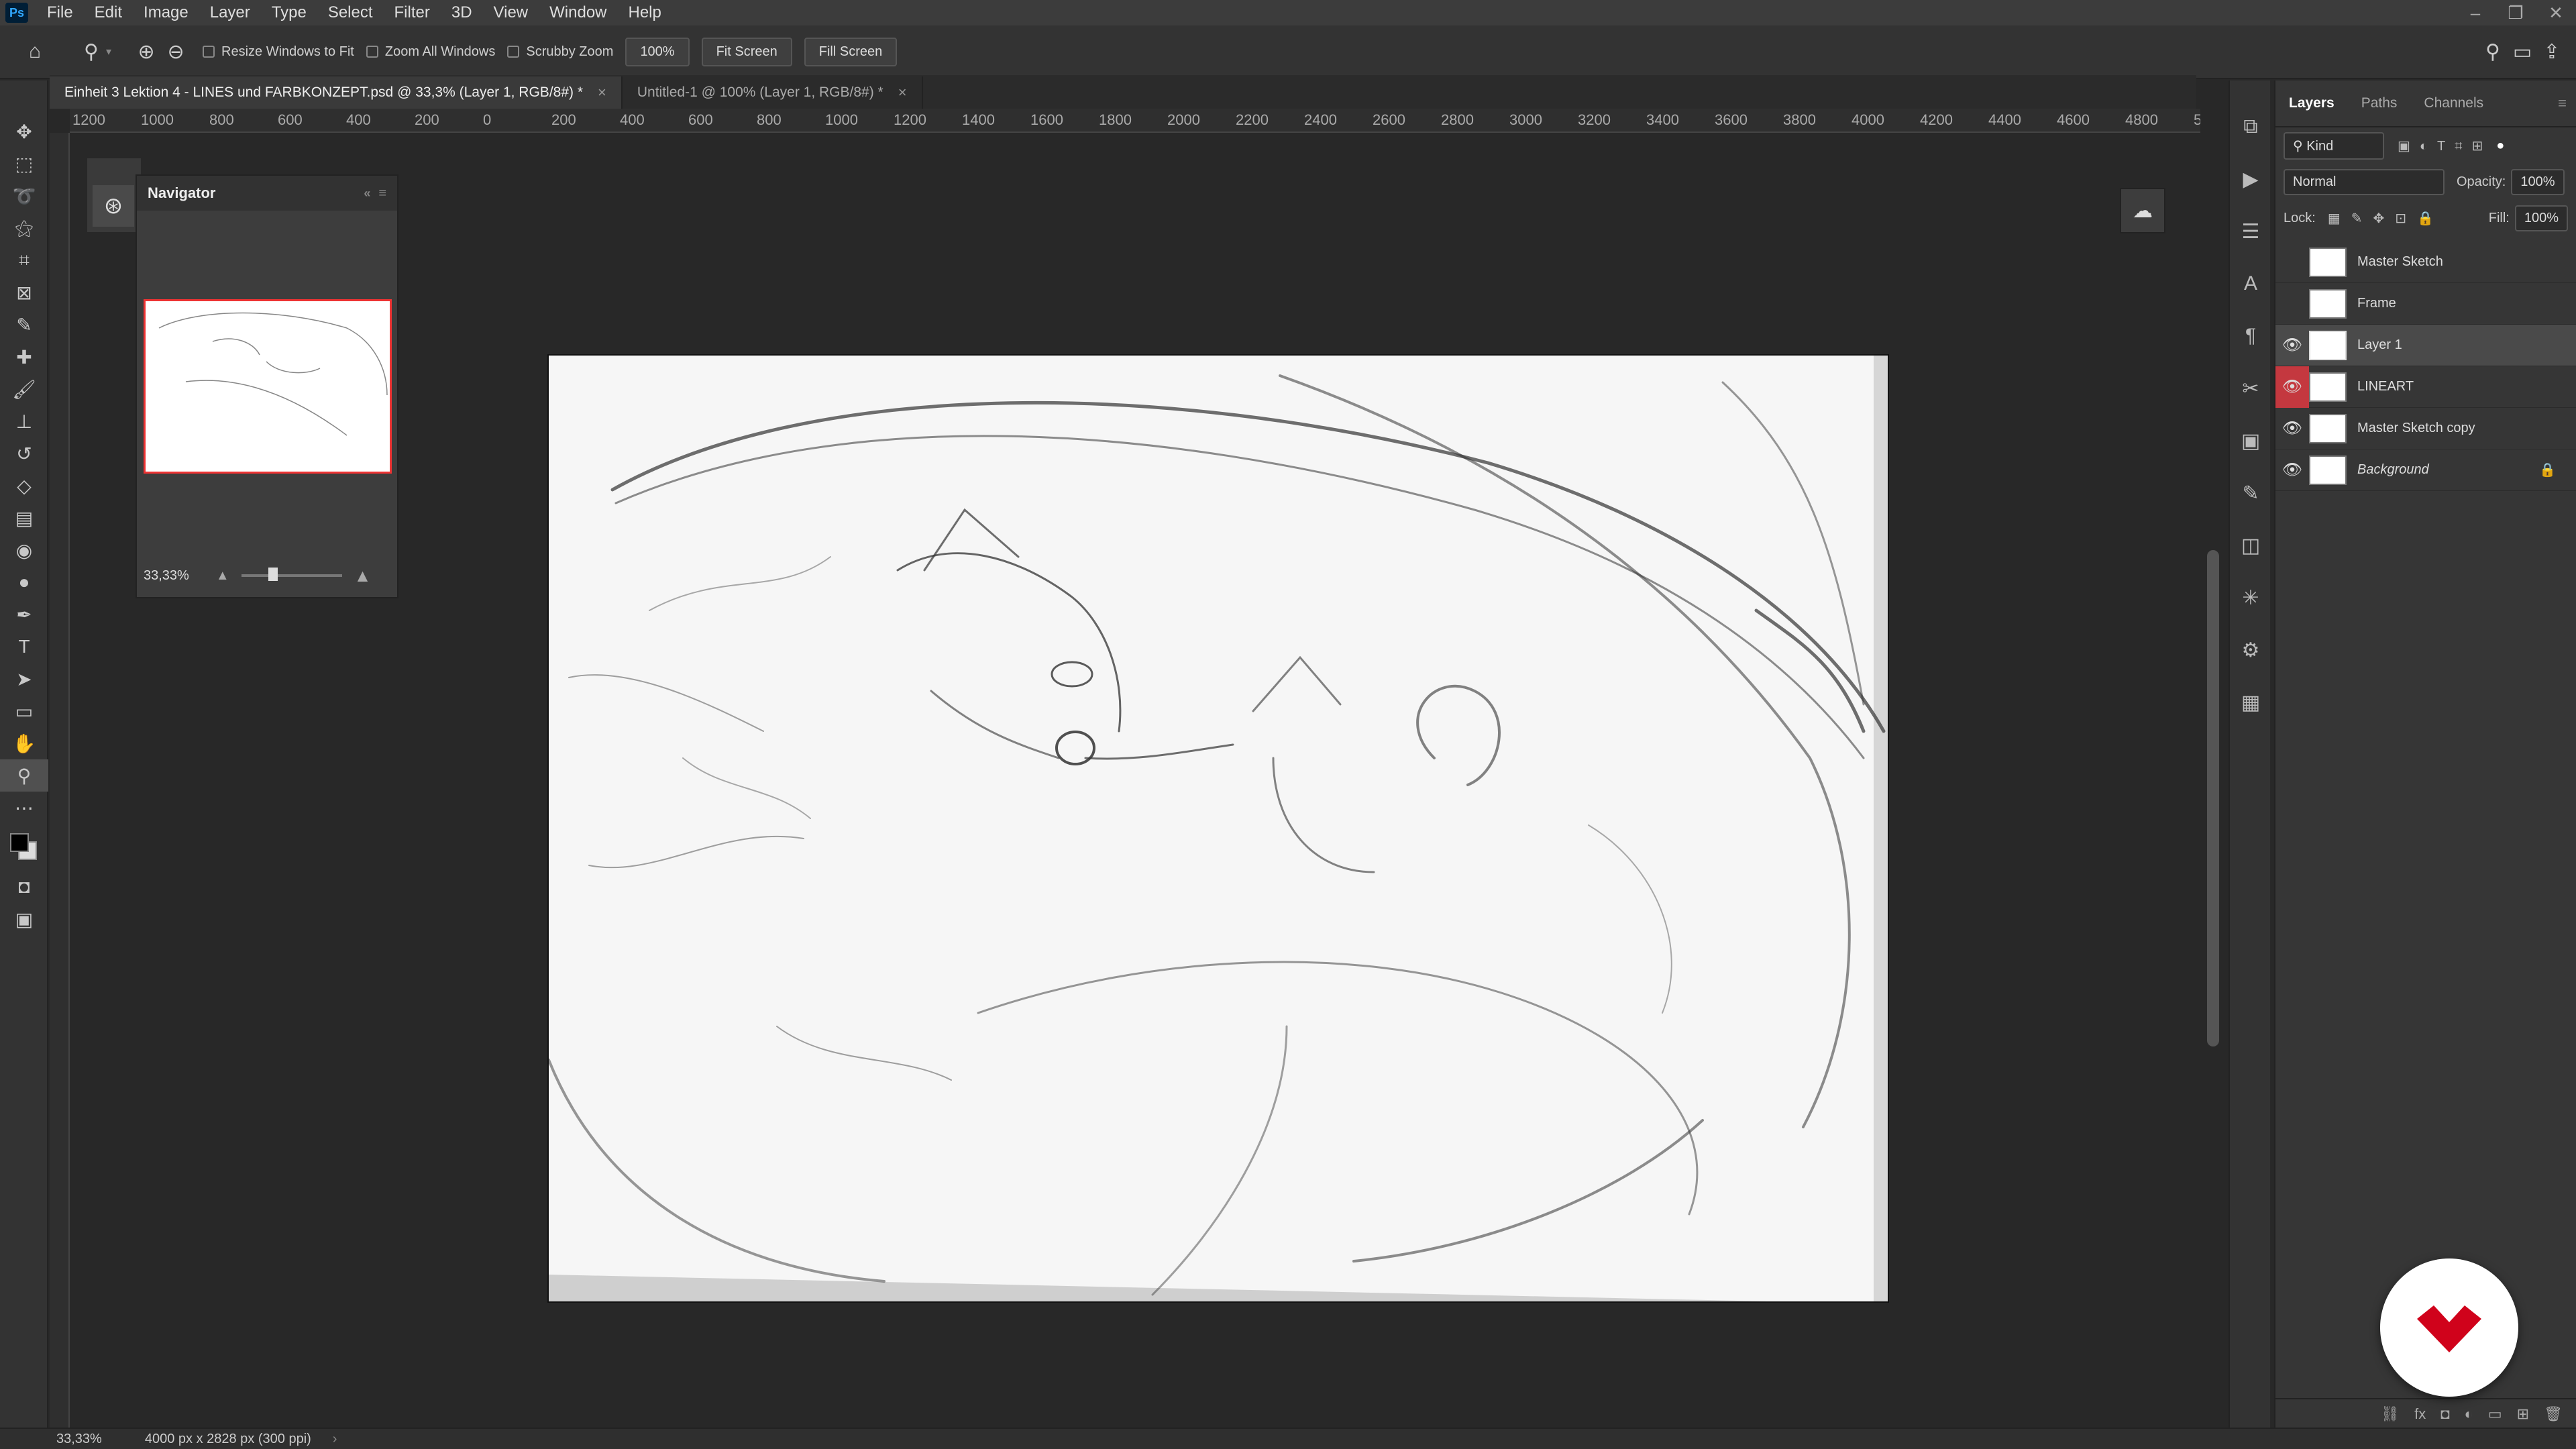 The image size is (2576, 1449). I want to click on delete-layer-icon: 🗑, so click(2553, 1414).